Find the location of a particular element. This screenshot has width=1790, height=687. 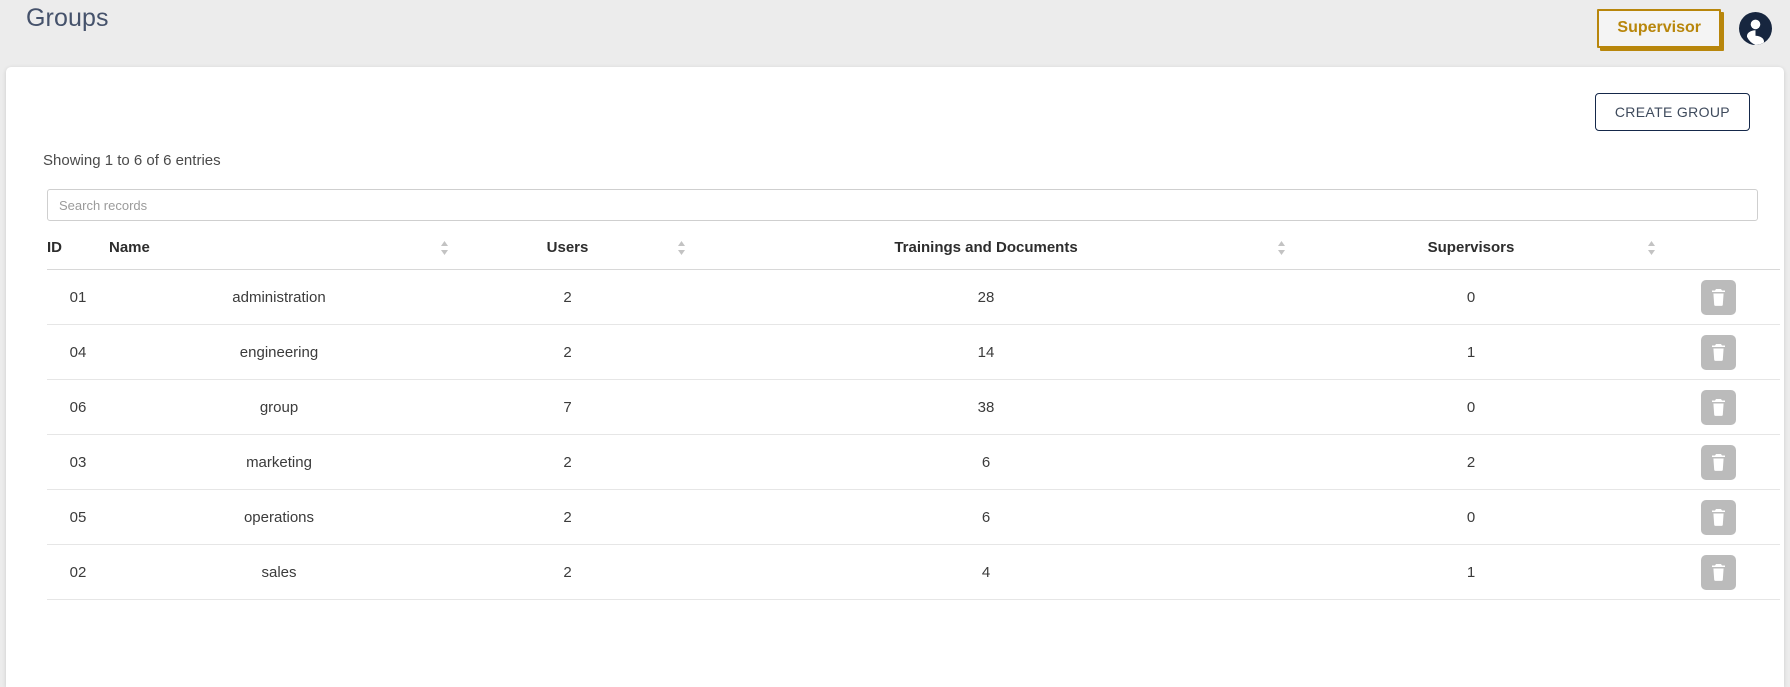

column-label-id: ID is located at coordinates (54, 247).